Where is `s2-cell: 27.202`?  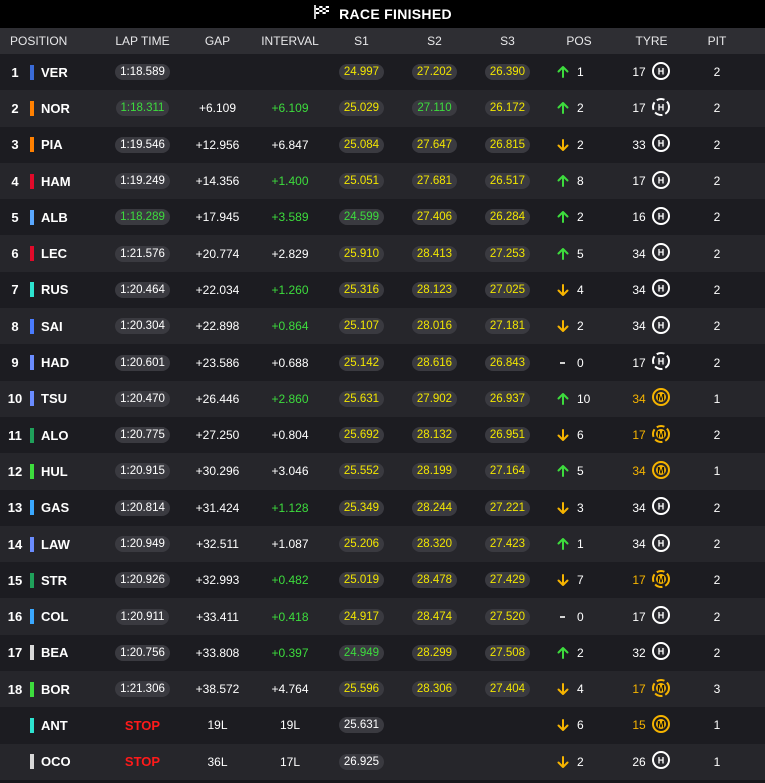 s2-cell: 27.202 is located at coordinates (434, 72).